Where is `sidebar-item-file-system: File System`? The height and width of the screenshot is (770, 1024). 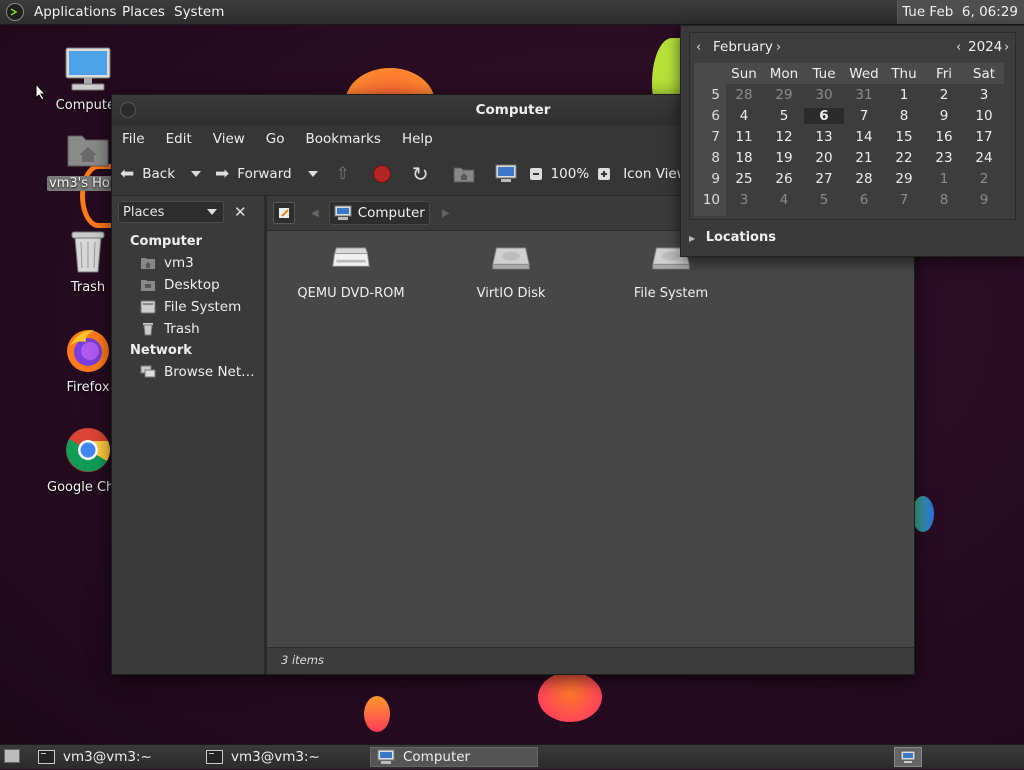 sidebar-item-file-system: File System is located at coordinates (202, 307).